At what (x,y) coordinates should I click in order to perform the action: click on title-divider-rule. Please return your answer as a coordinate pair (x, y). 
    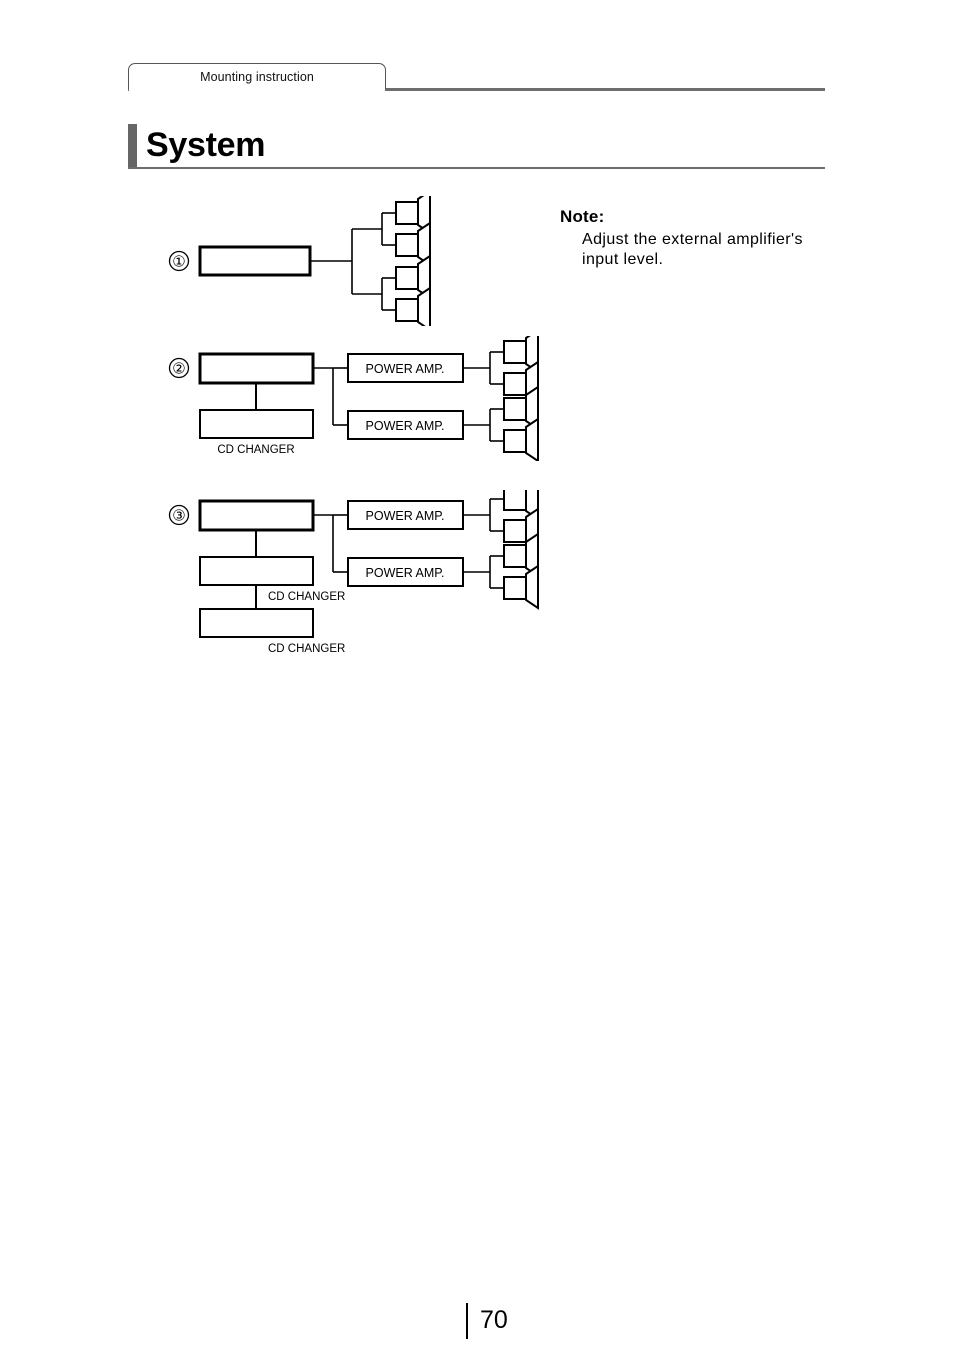
    Looking at the image, I should click on (476, 168).